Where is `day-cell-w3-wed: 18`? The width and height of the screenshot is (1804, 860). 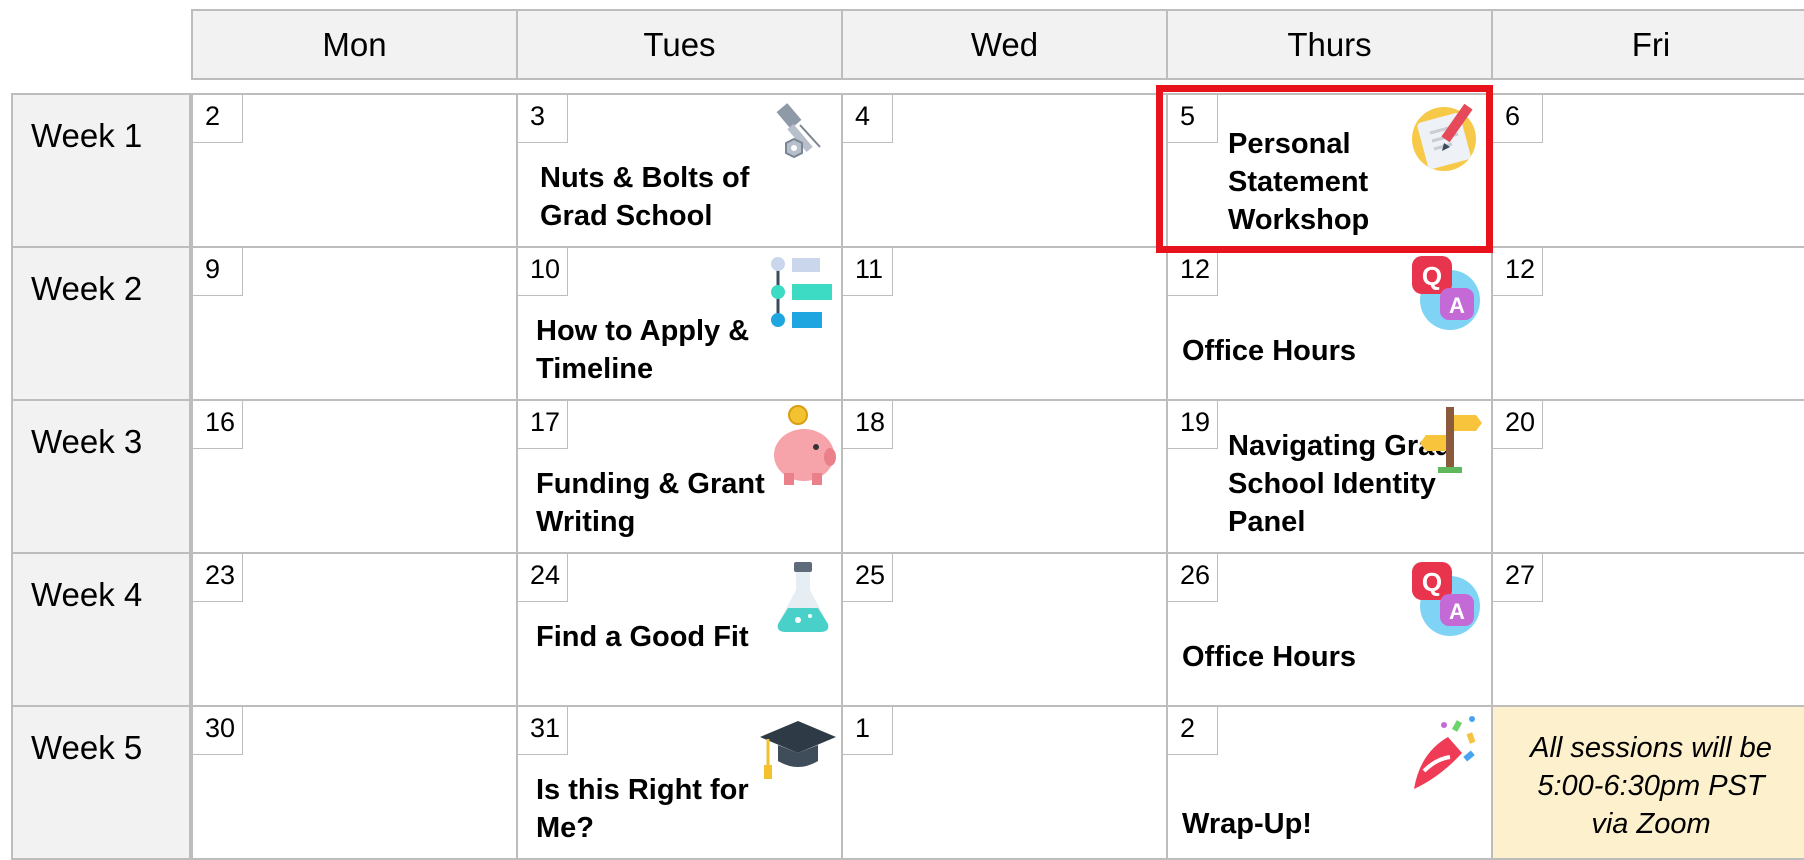
day-cell-w3-wed: 18 is located at coordinates (1004, 476).